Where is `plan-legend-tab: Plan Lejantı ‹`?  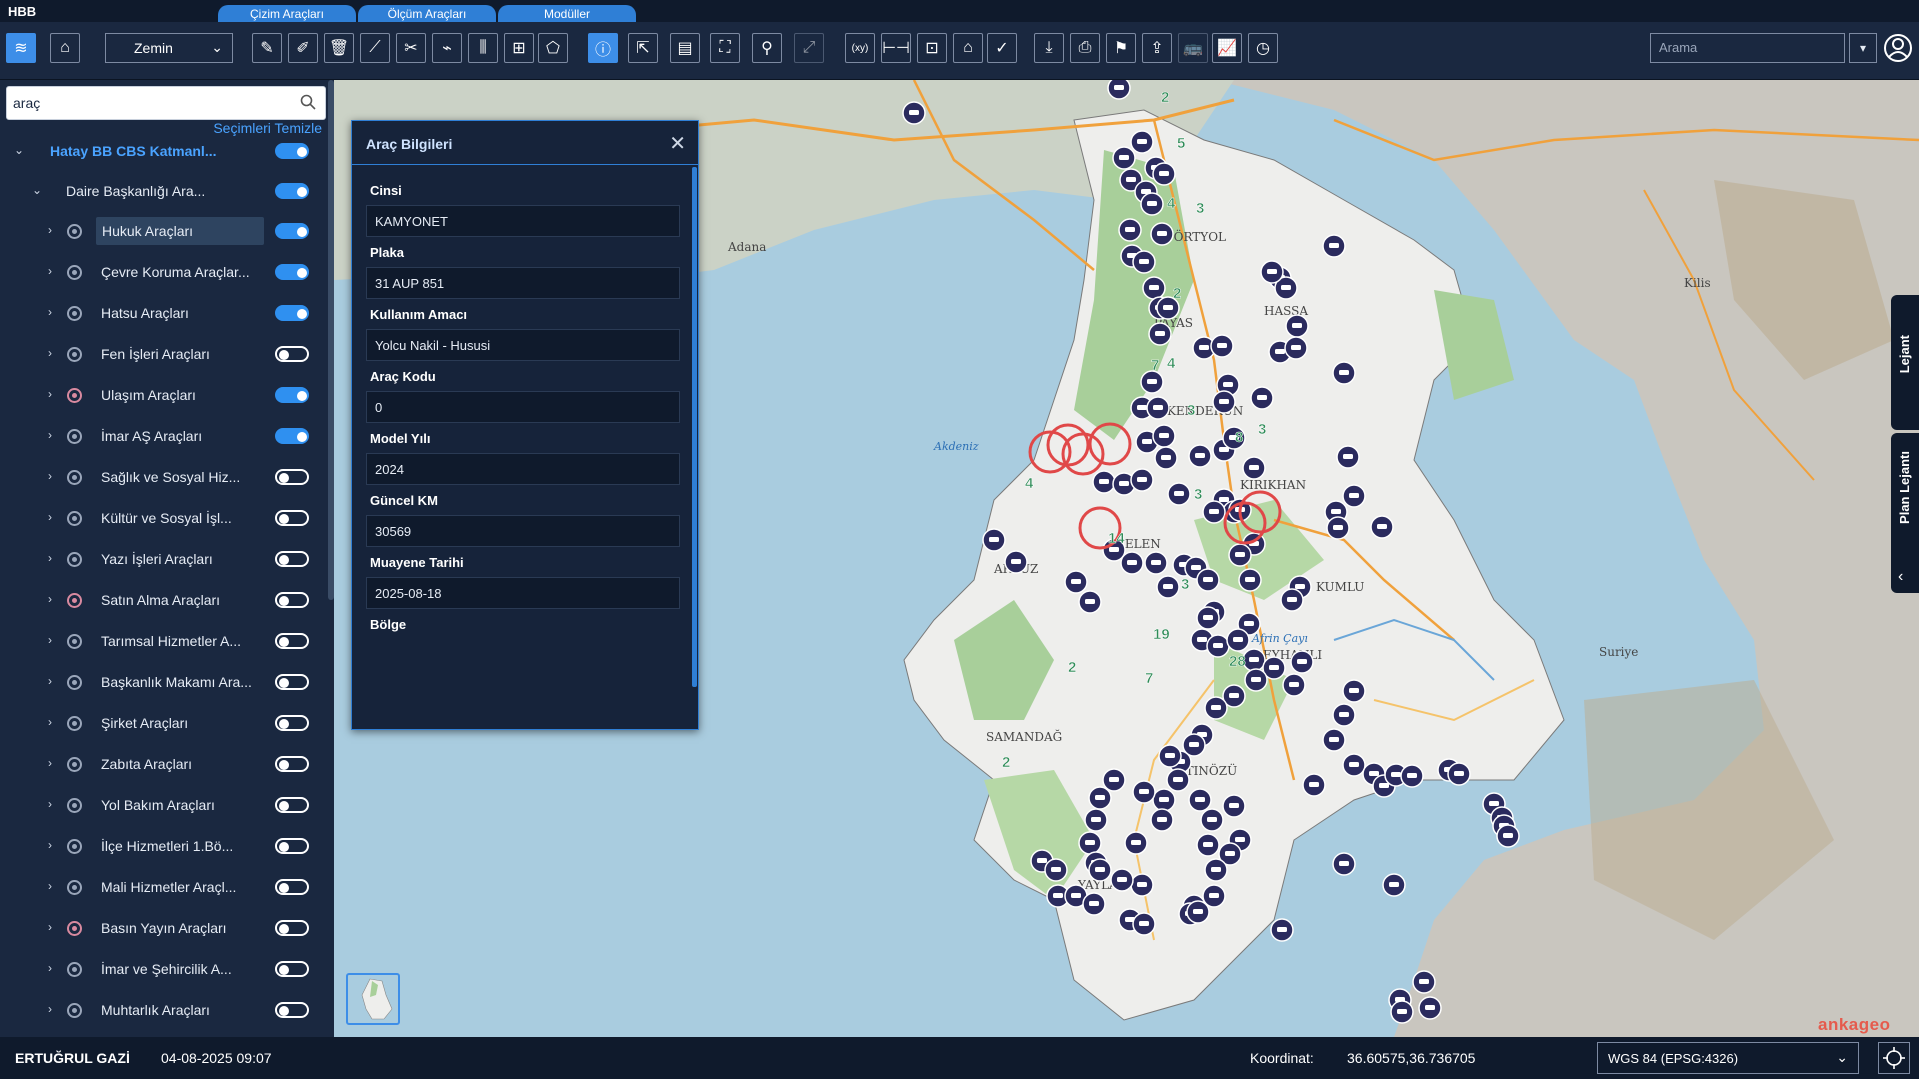 plan-legend-tab: Plan Lejantı ‹ is located at coordinates (1905, 513).